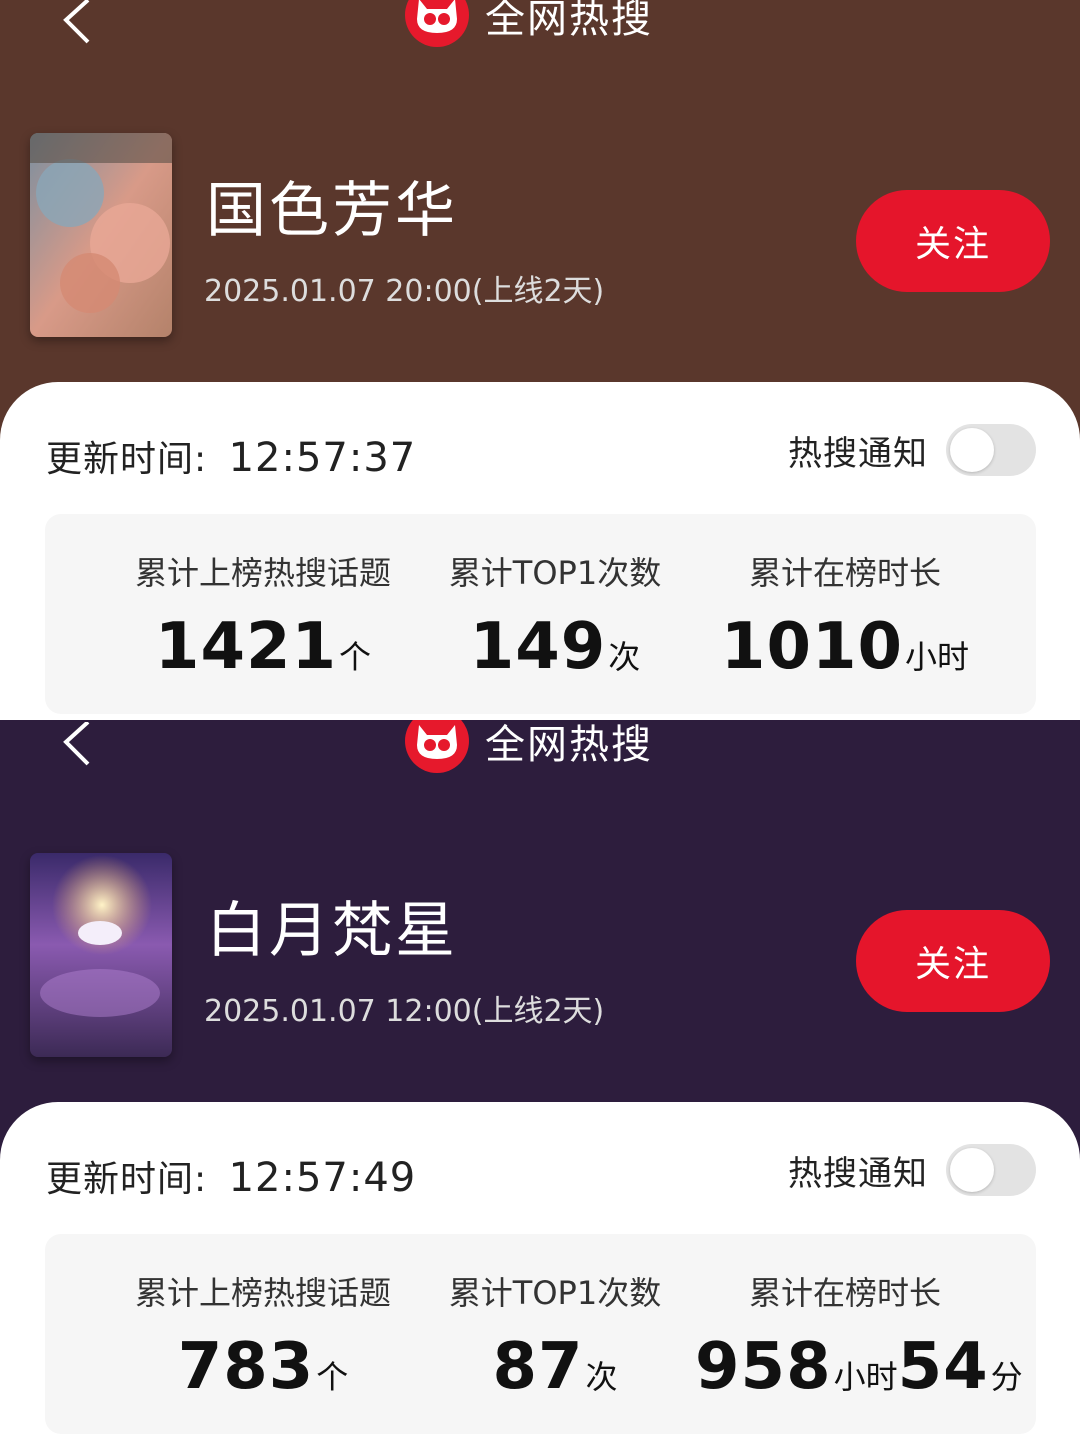 This screenshot has width=1080, height=1440. I want to click on stat-top1: 累计TOP1次数 149次, so click(555, 616).